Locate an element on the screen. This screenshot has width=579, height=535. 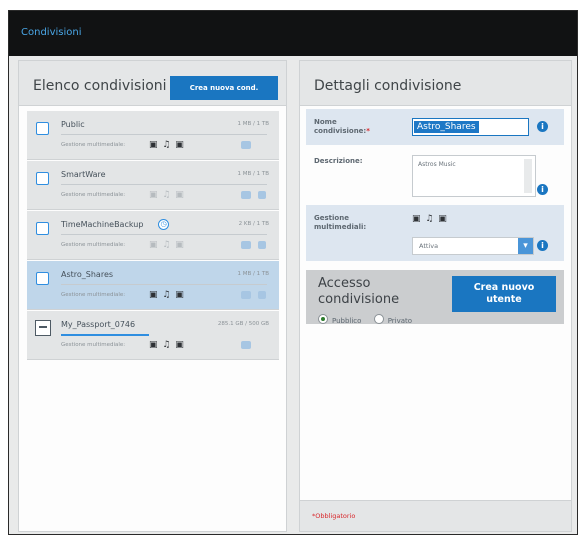
share-list-header: Elenco condivisioni Crea nuova cond. is located at coordinates (152, 83).